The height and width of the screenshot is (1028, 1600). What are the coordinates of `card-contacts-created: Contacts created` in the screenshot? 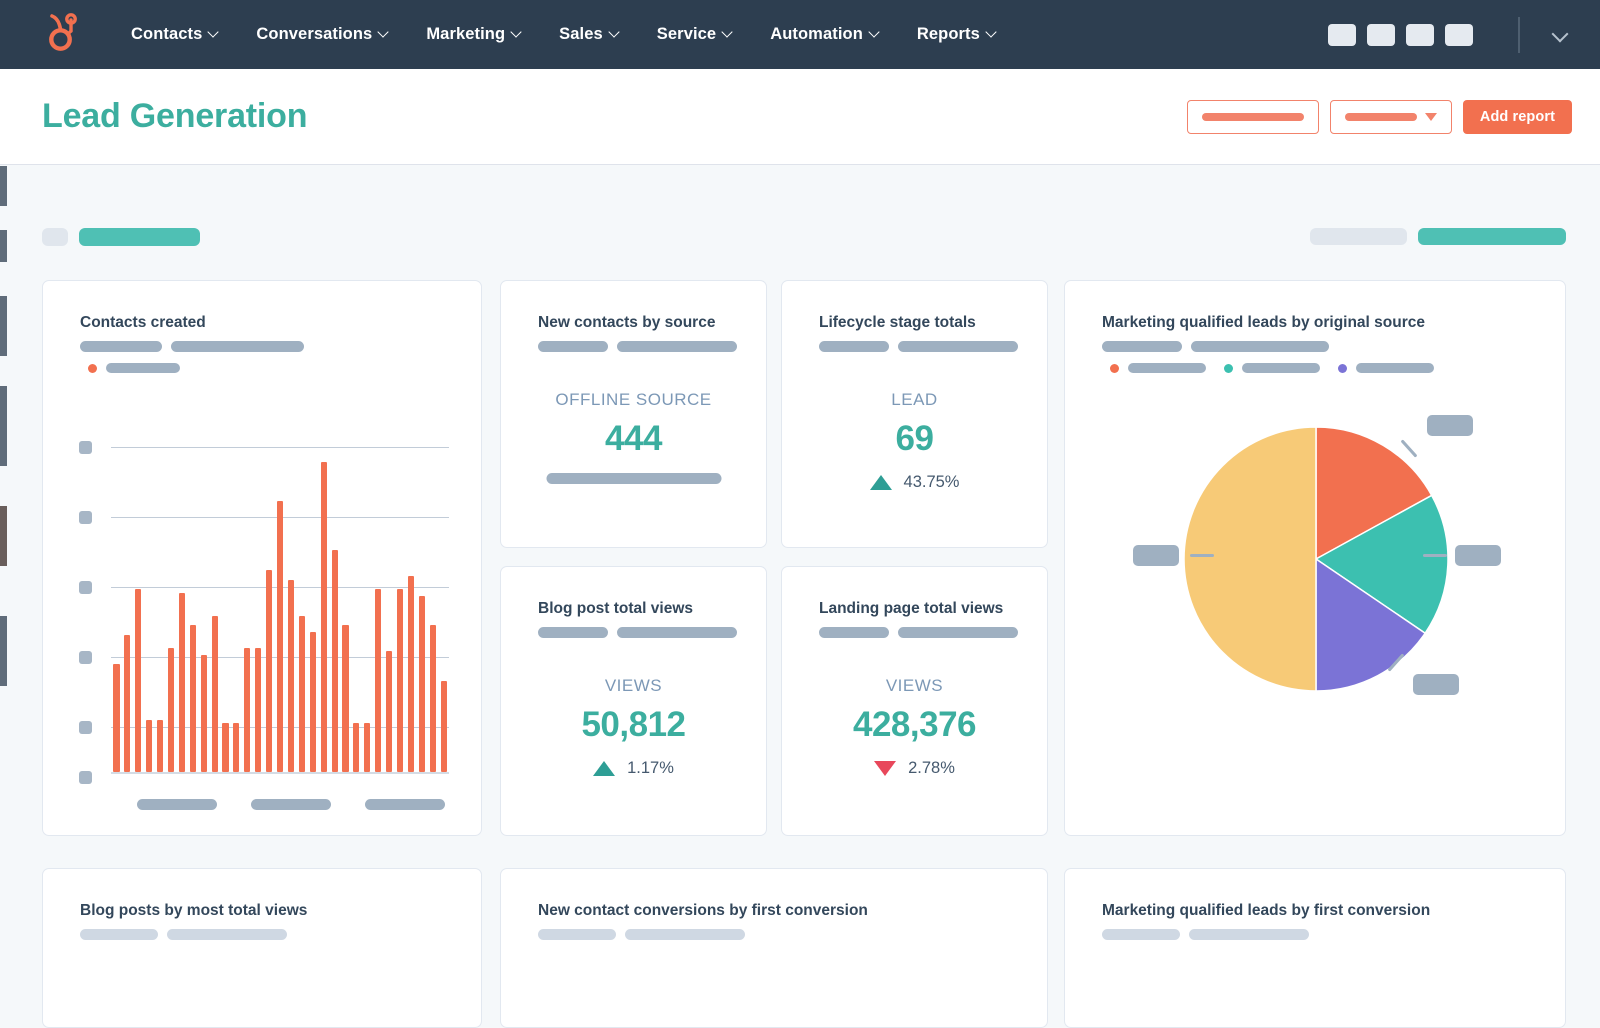 It's located at (262, 558).